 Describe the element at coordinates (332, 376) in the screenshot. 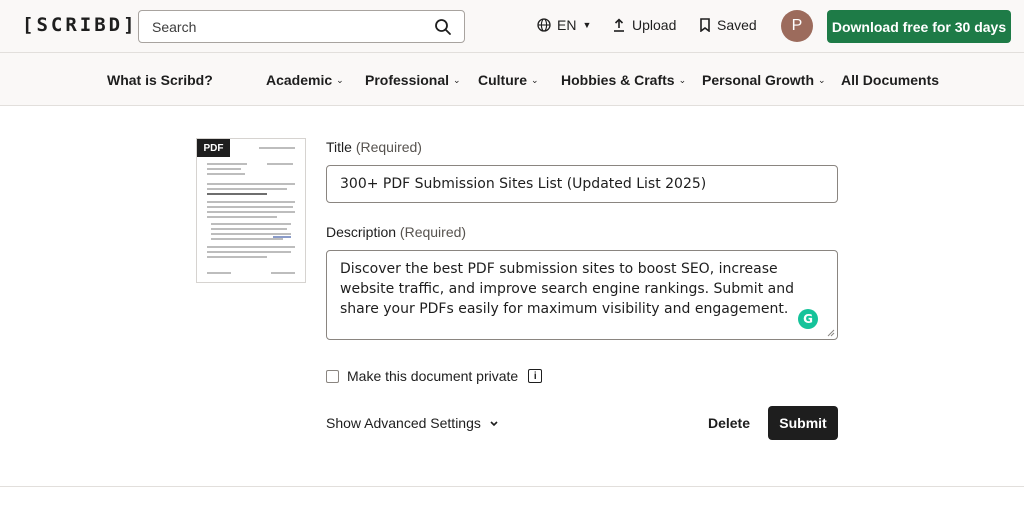

I see `private-checkbox` at that location.